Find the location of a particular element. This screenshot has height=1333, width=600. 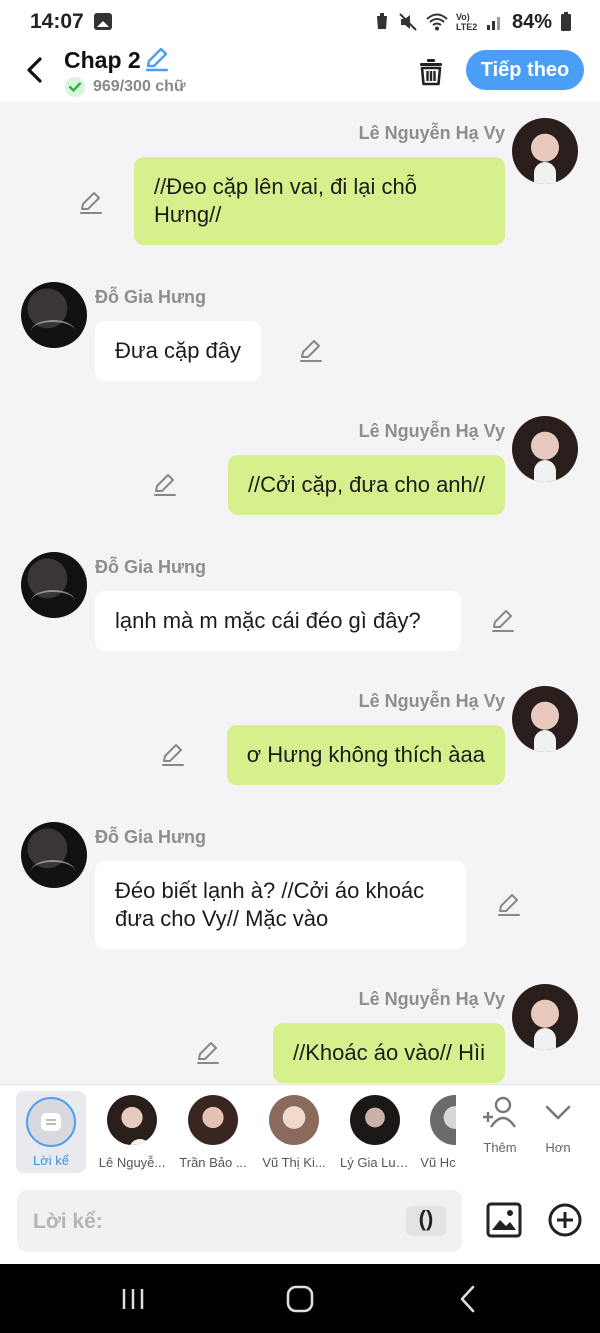

add-character-button: Thêm is located at coordinates (500, 1125).